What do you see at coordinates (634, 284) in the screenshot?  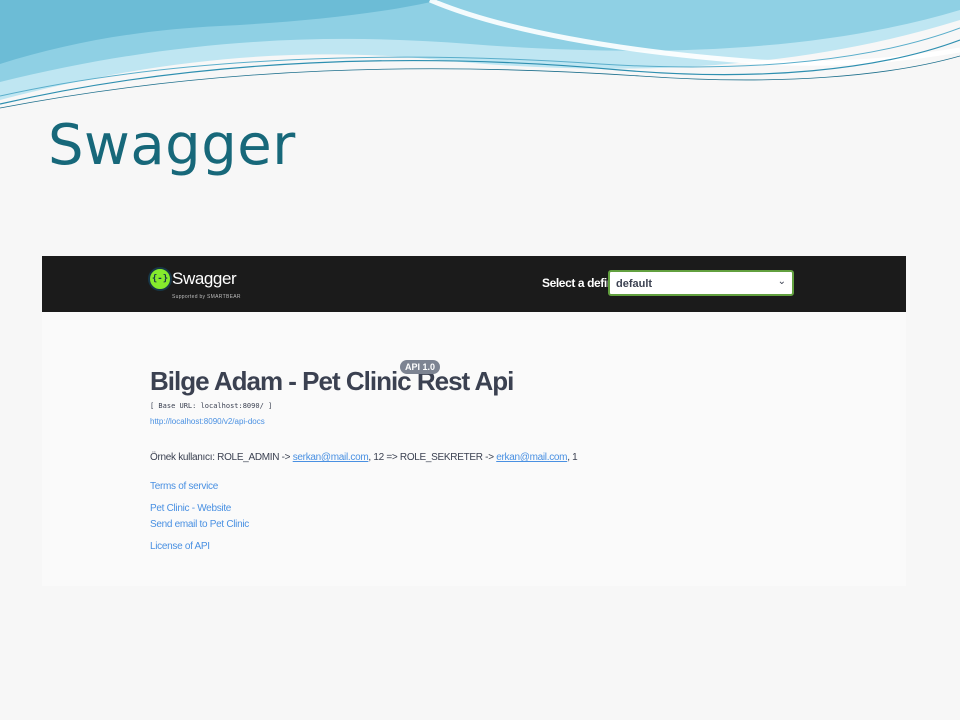 I see `definition-select-value: default` at bounding box center [634, 284].